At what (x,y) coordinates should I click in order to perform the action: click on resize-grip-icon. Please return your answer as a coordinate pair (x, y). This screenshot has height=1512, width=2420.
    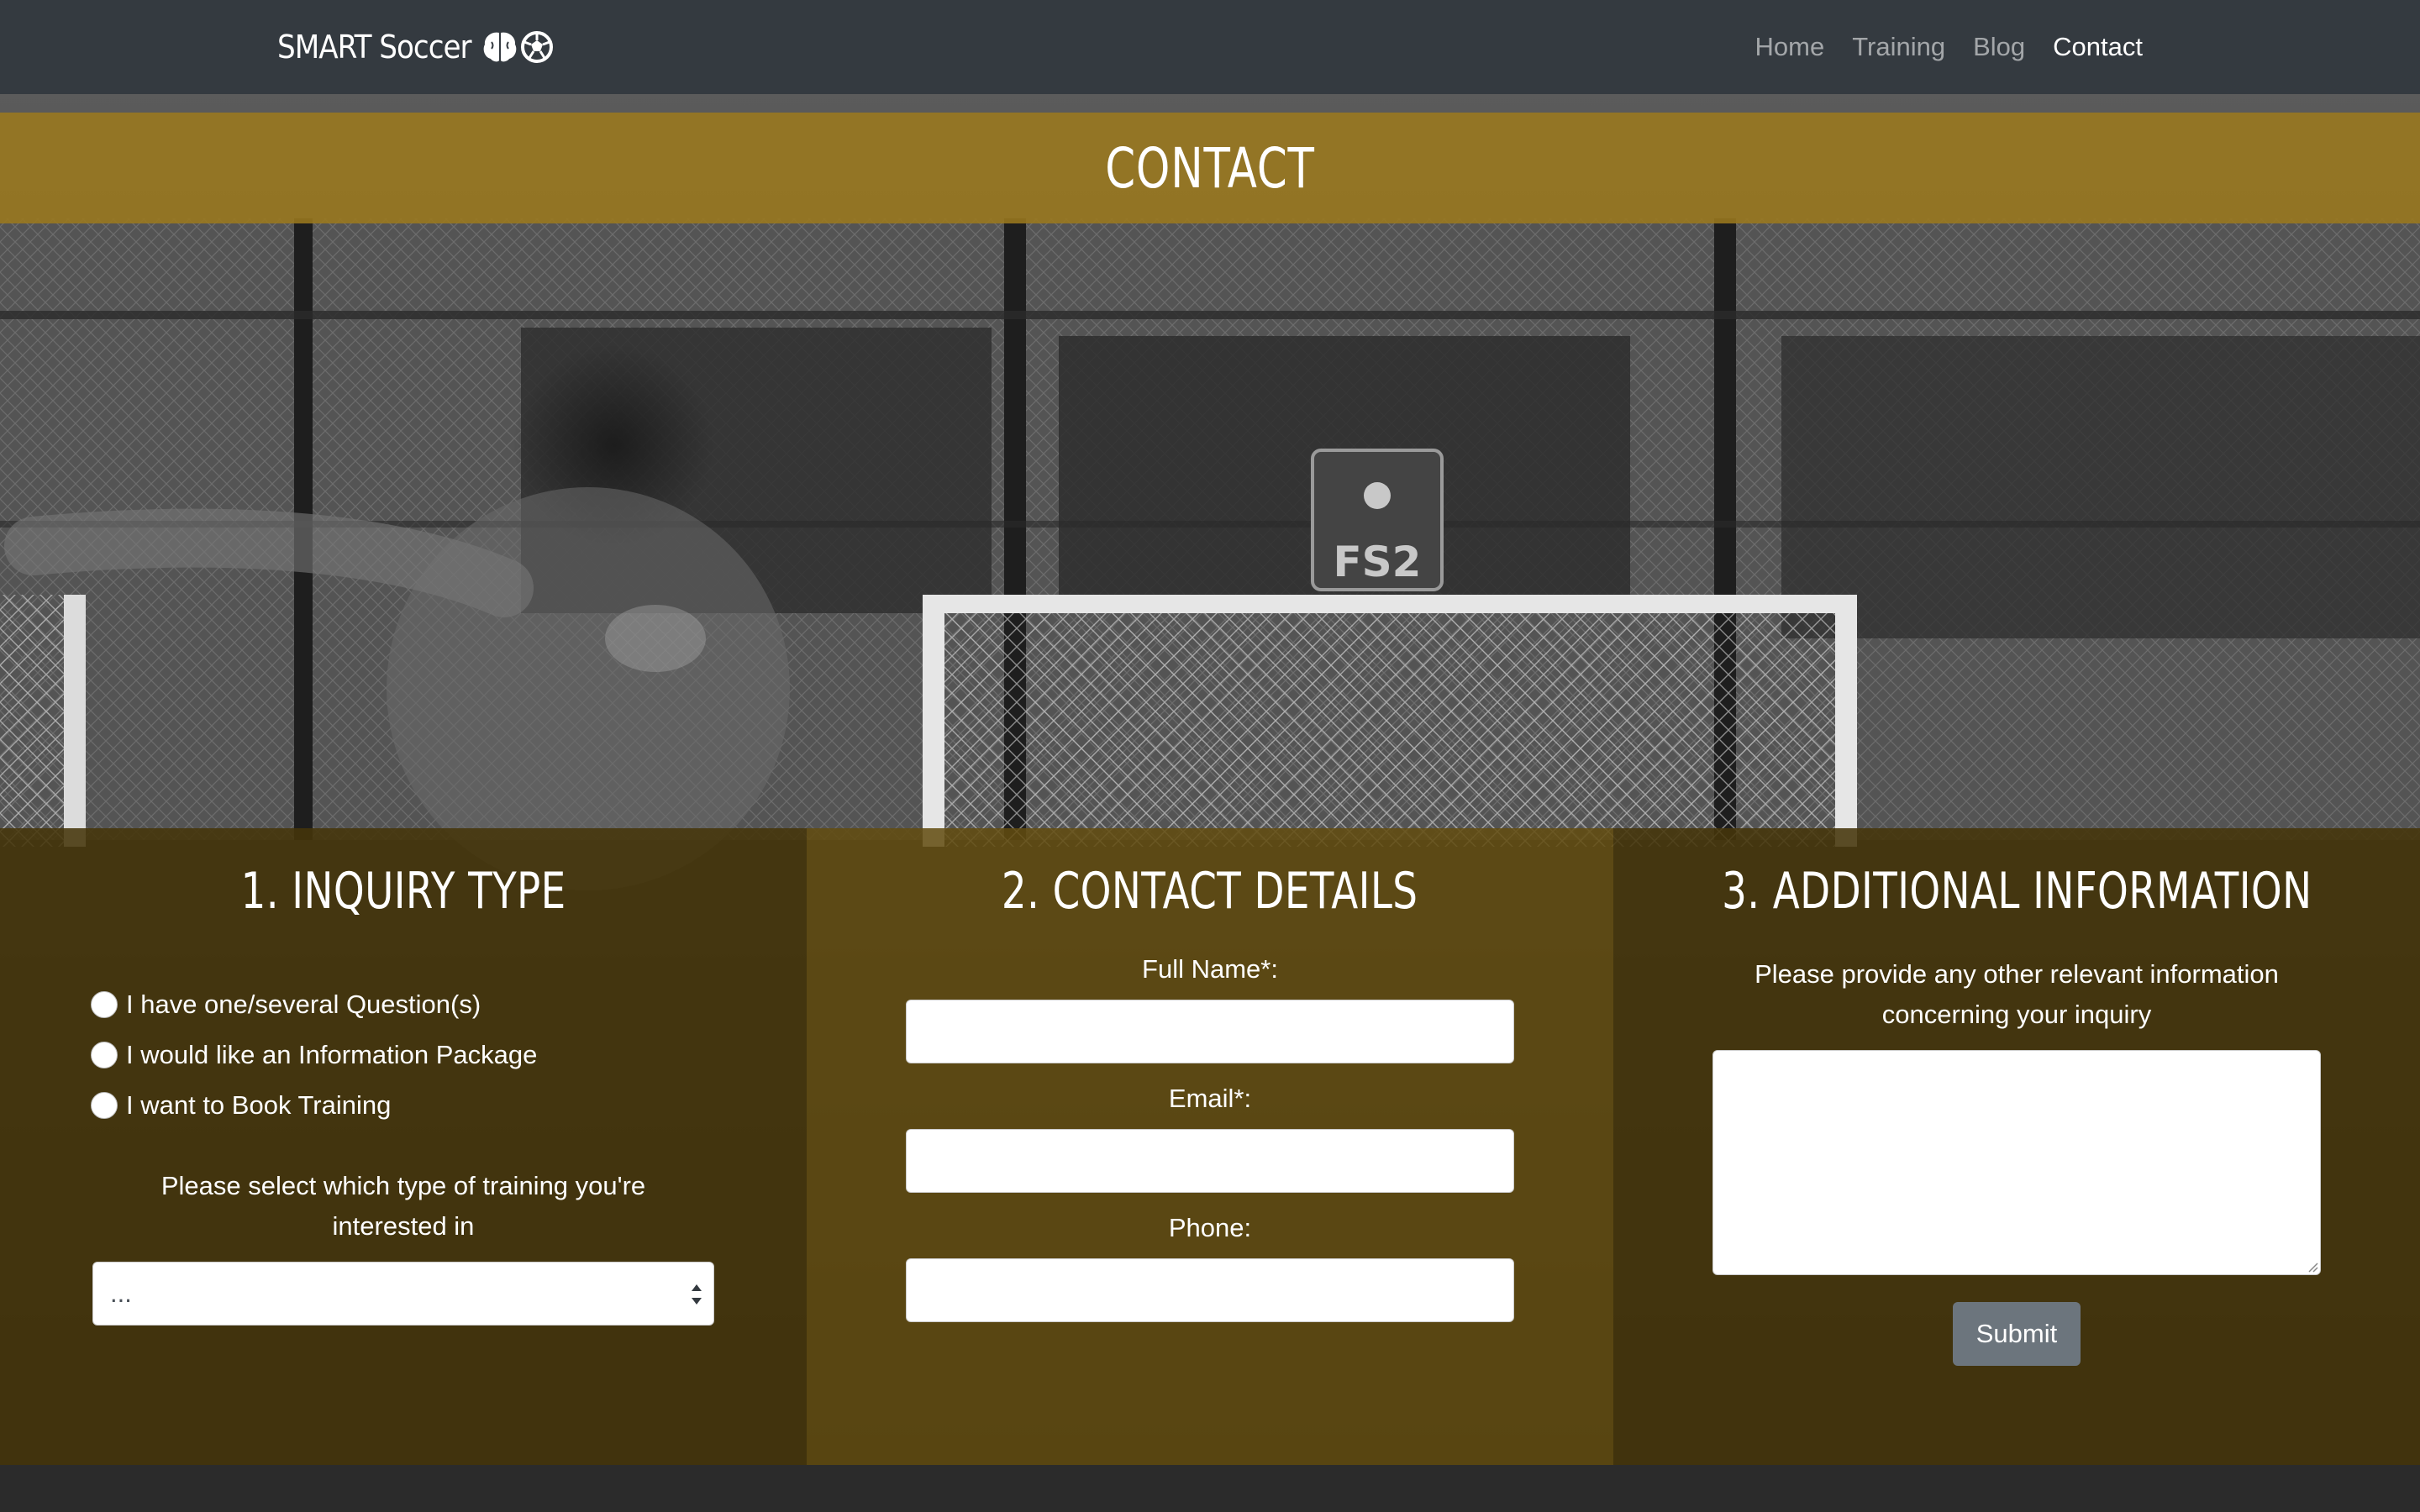
    Looking at the image, I should click on (2311, 1266).